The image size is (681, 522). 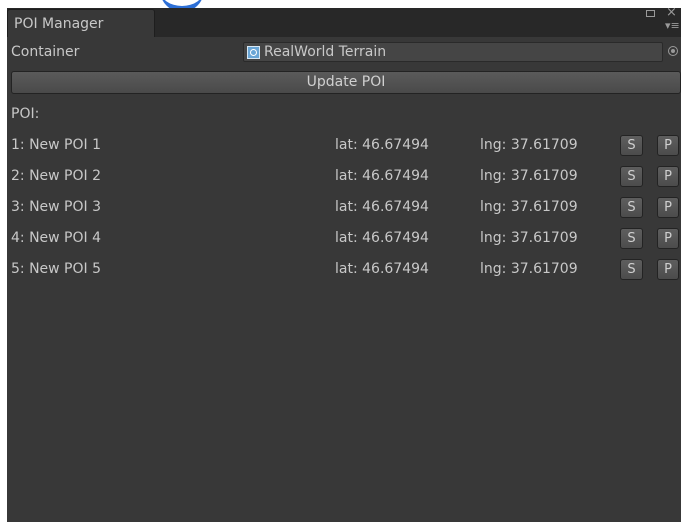 I want to click on poi-name: 2: New POI 2, so click(x=56, y=176).